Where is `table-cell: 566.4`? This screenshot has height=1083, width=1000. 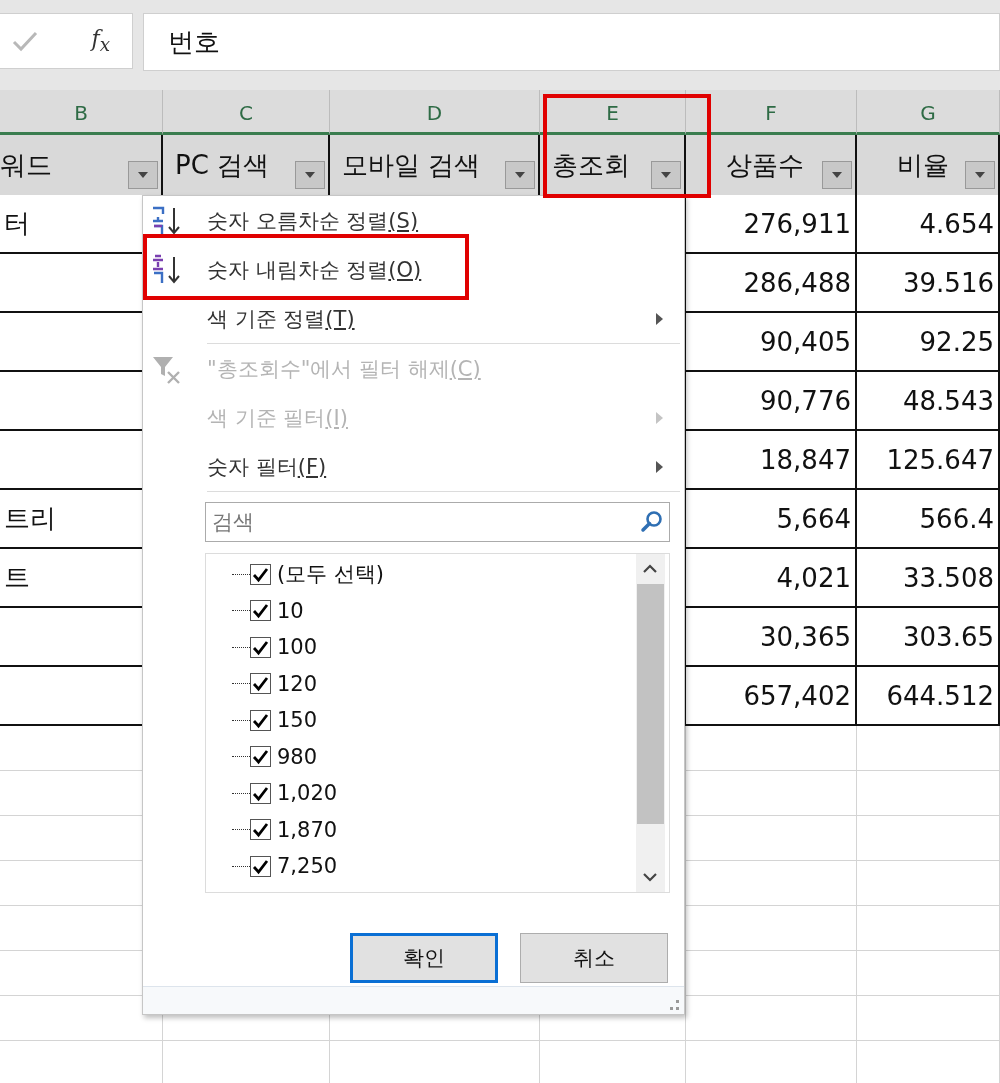
table-cell: 566.4 is located at coordinates (928, 519).